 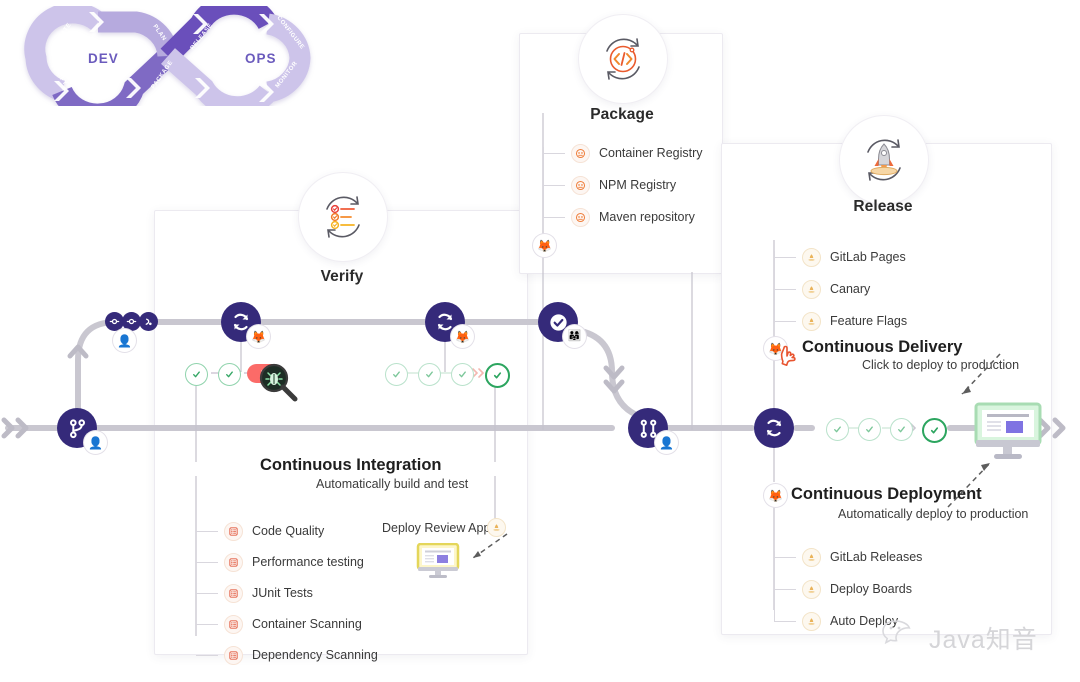 I want to click on production-arrow-top, so click(x=981, y=374).